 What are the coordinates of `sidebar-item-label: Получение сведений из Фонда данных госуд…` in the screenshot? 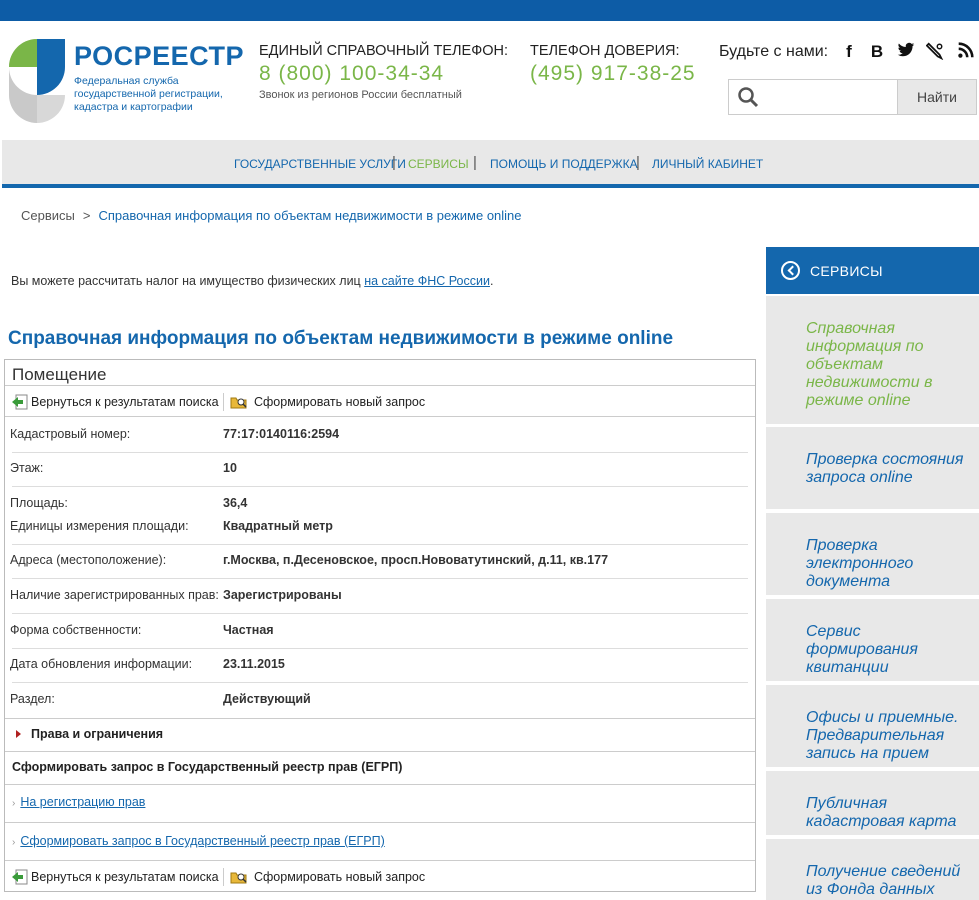 It's located at (883, 881).